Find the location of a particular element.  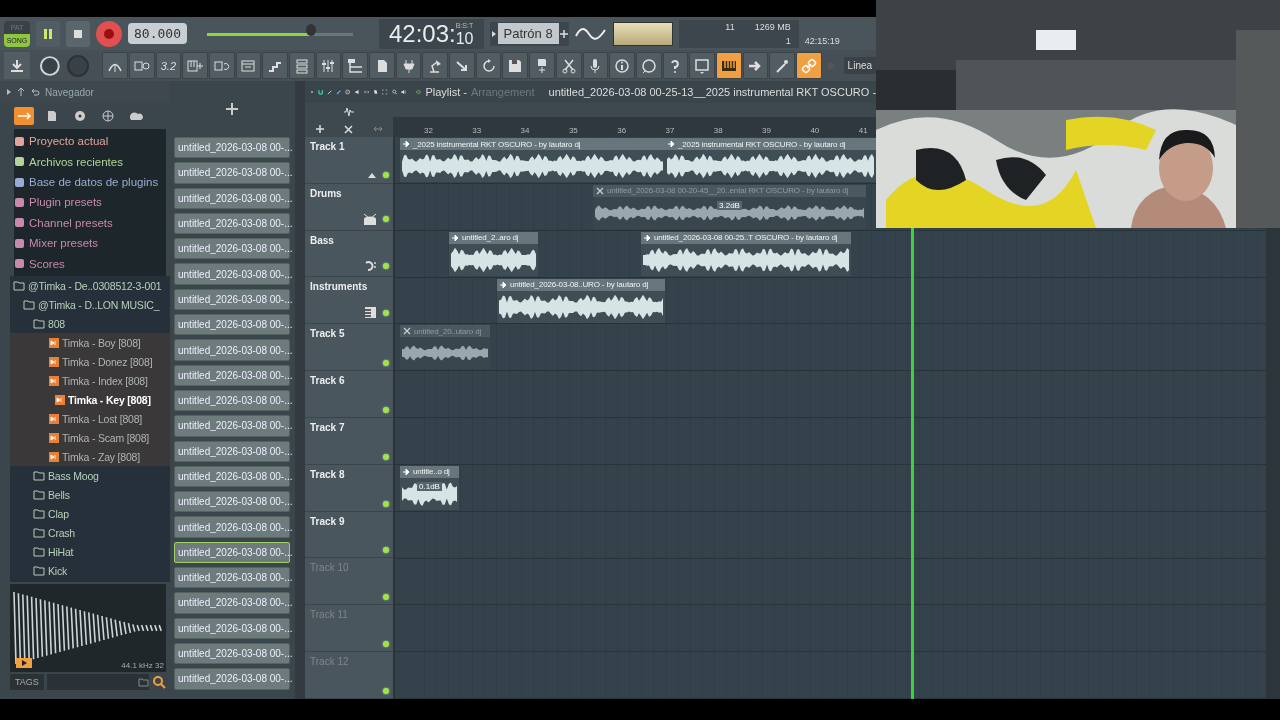

browser-item: Base de datos de plugins is located at coordinates (94, 182).